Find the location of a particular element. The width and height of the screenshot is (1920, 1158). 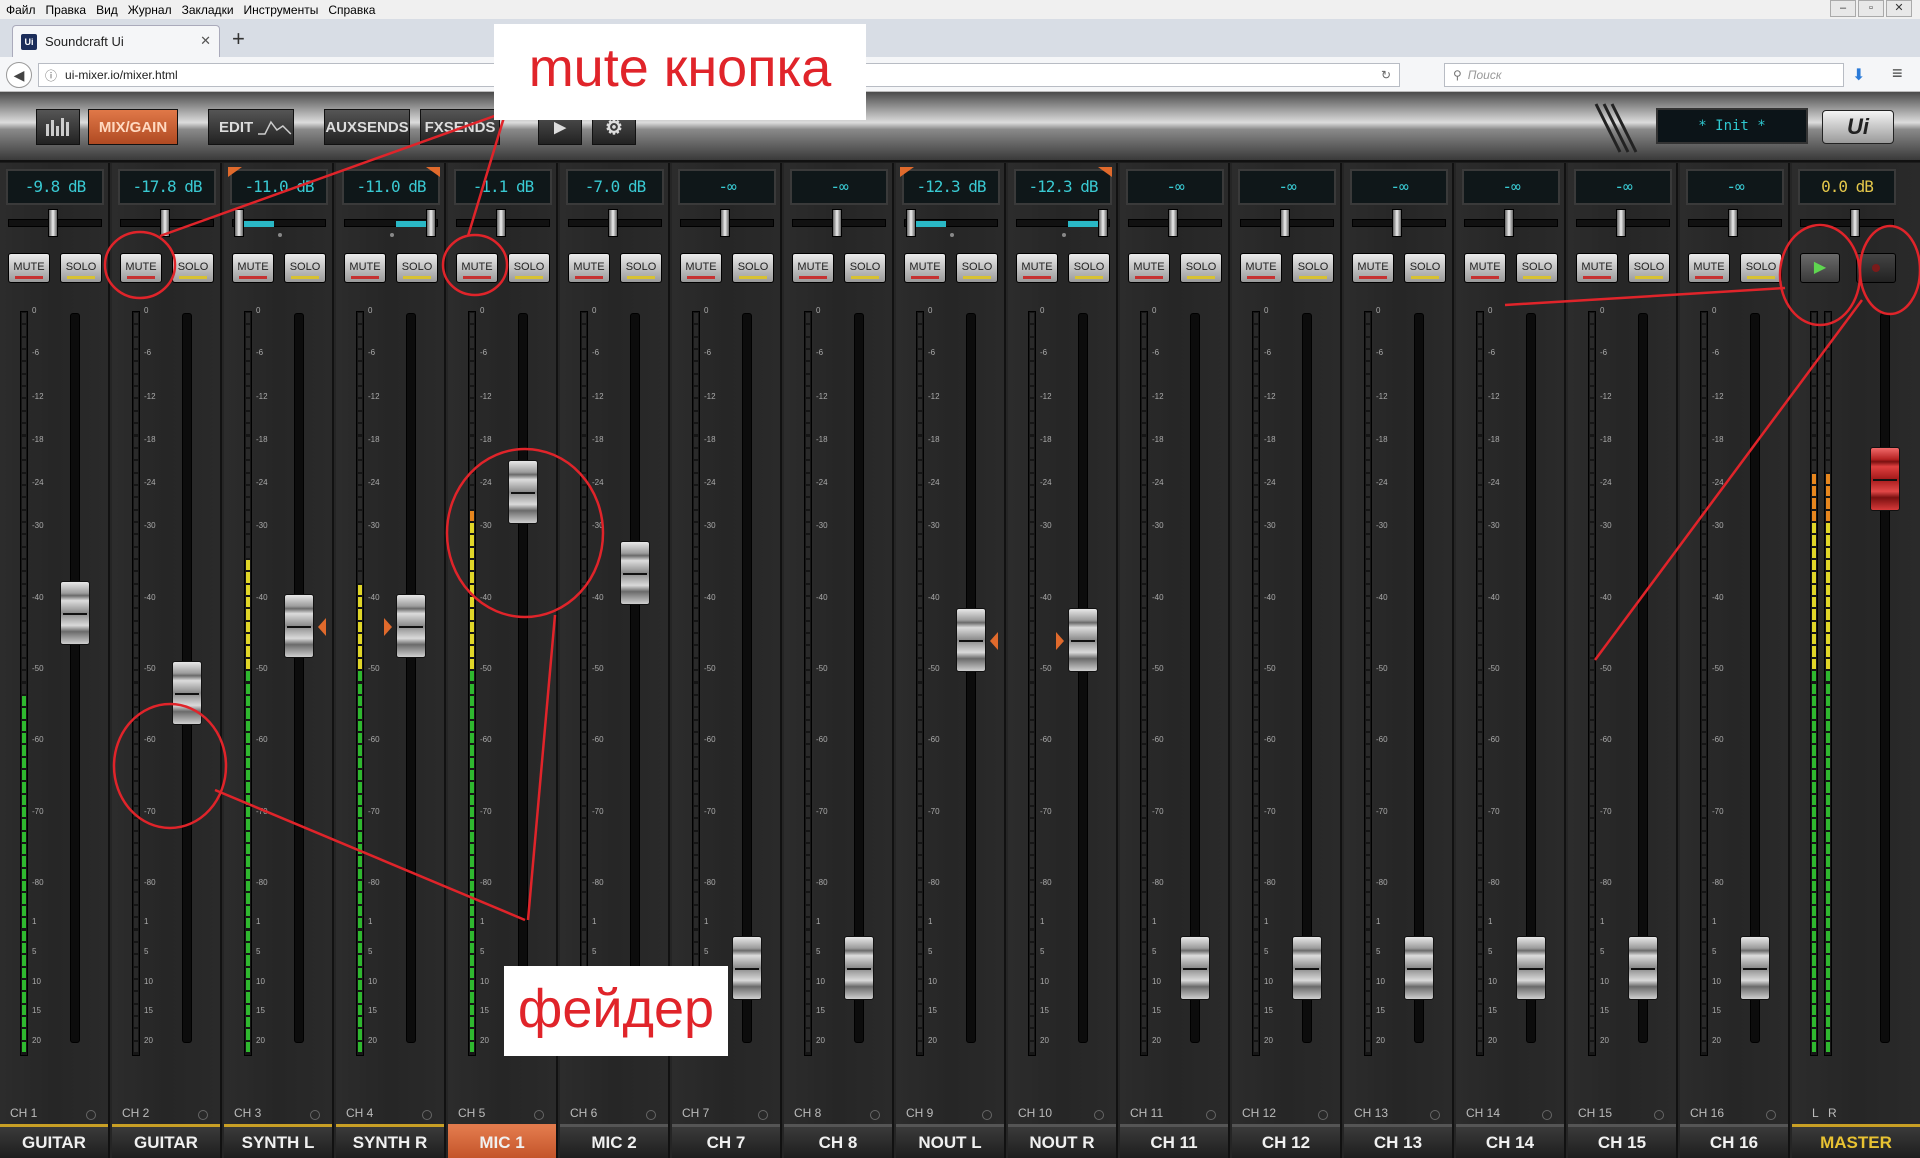

minimize-icon: – is located at coordinates (1843, 8).